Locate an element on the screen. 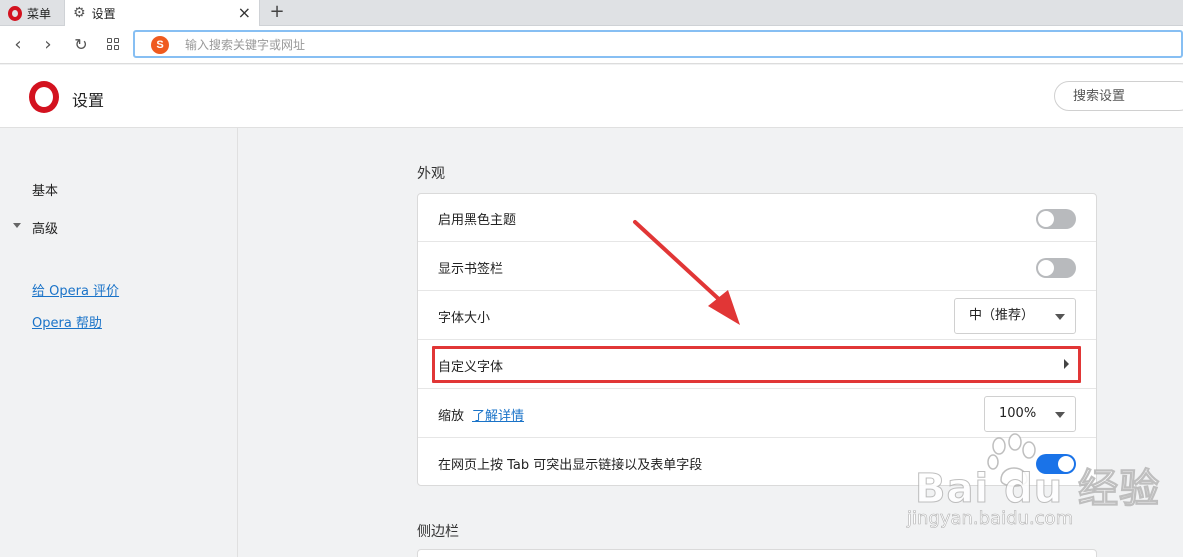 This screenshot has width=1183, height=557. tab-strip: 菜单 ⚙ 设置 × + is located at coordinates (591, 13).